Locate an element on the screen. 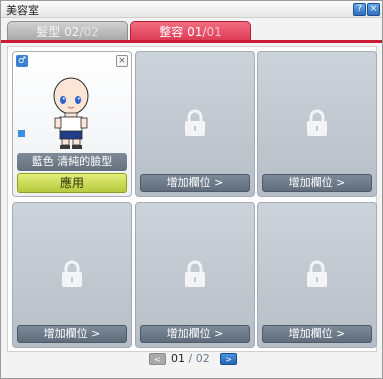 The height and width of the screenshot is (379, 383). tab-hair-total: 02 is located at coordinates (91, 32).